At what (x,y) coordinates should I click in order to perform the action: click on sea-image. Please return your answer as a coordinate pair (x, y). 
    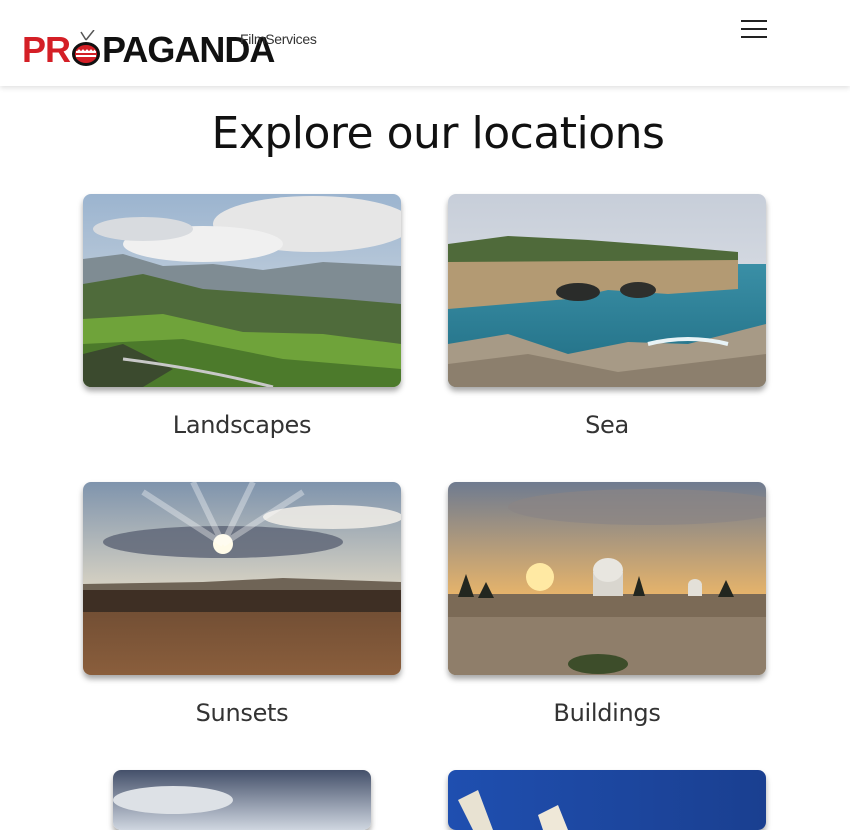
    Looking at the image, I should click on (607, 290).